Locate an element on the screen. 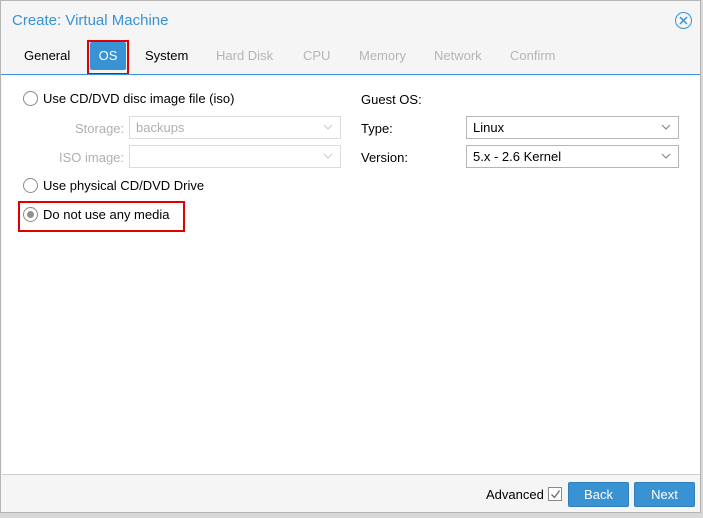 The width and height of the screenshot is (703, 518). tab-cpu: CPU is located at coordinates (316, 56).